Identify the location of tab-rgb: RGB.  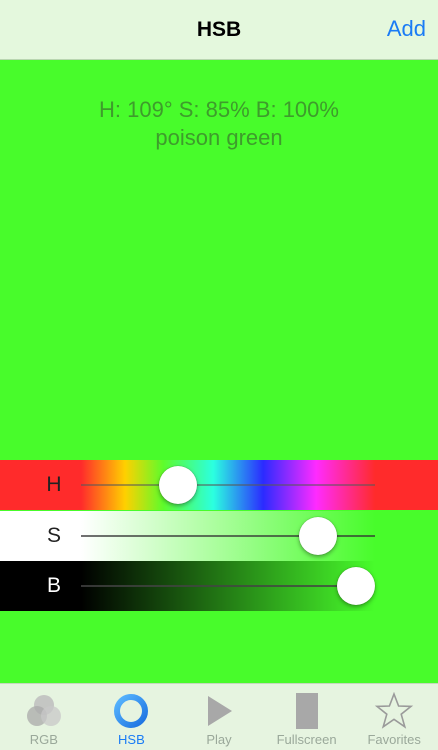
(44, 717).